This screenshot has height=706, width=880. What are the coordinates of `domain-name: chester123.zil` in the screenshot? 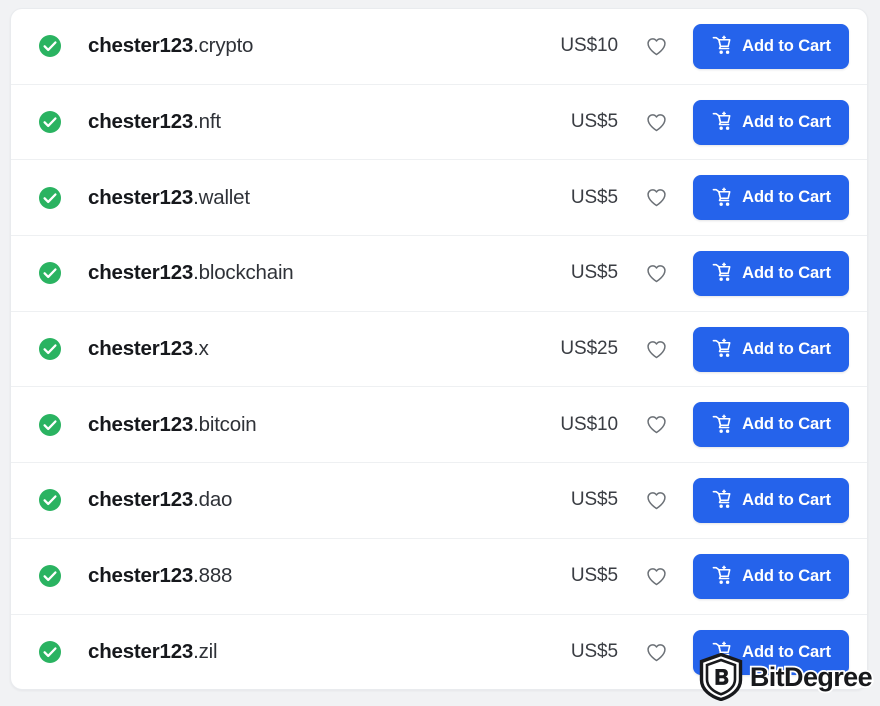 It's located at (152, 652).